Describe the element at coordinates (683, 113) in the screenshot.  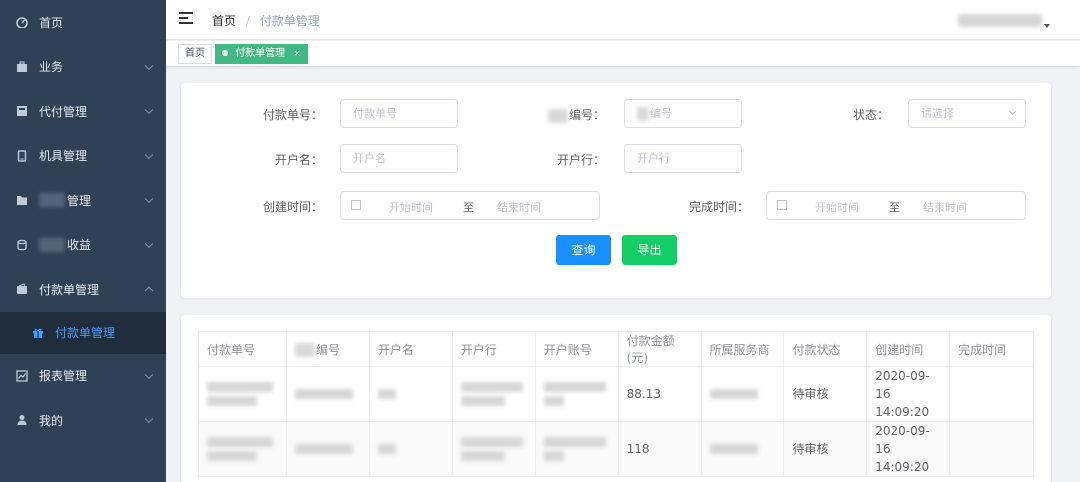
I see `code-input: 编号` at that location.